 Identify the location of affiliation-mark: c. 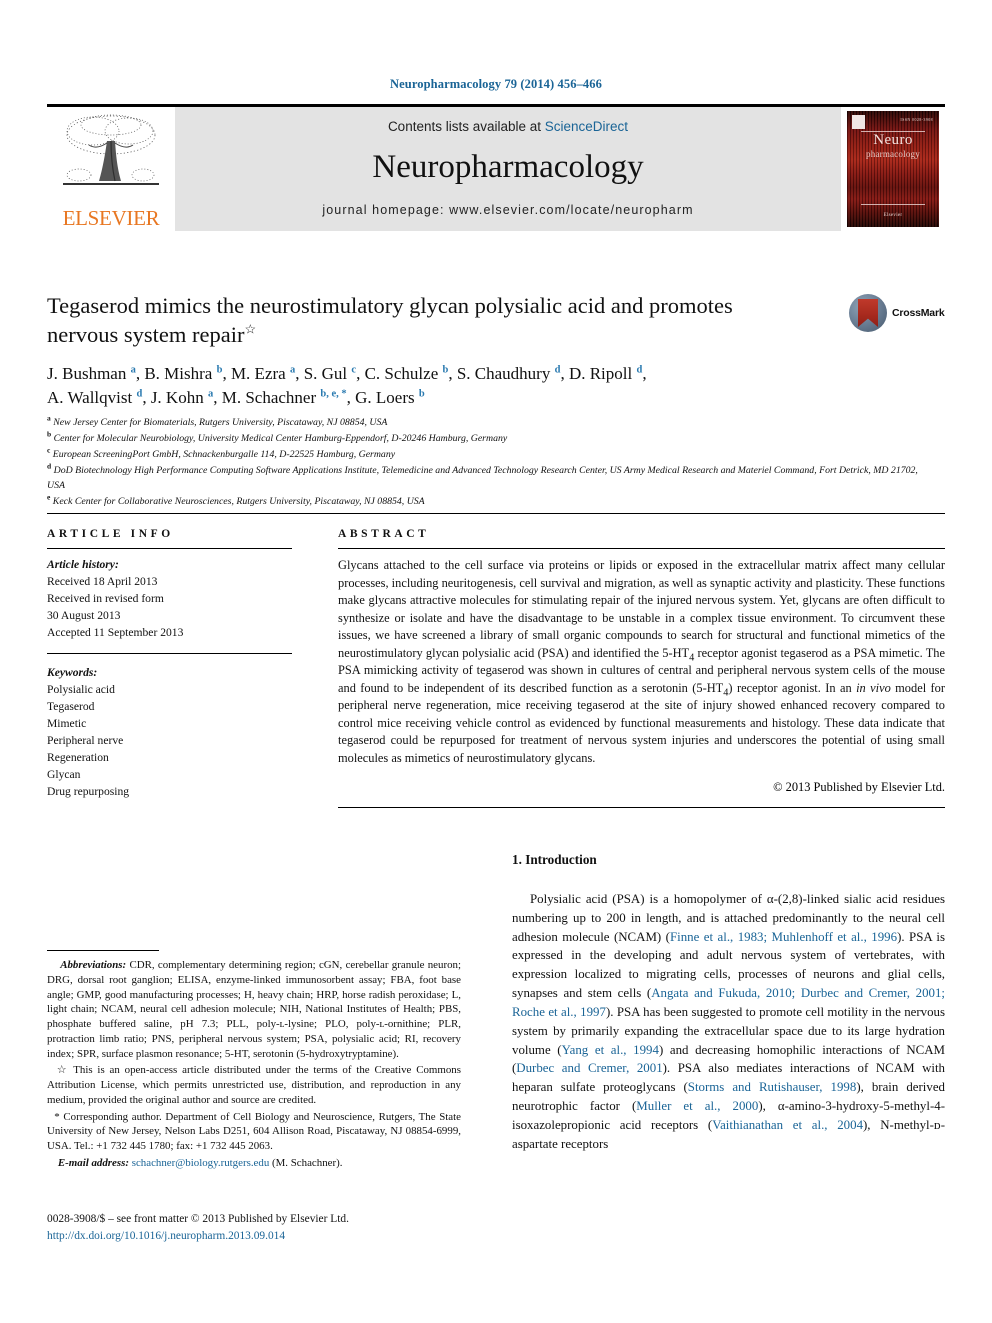
(49, 450).